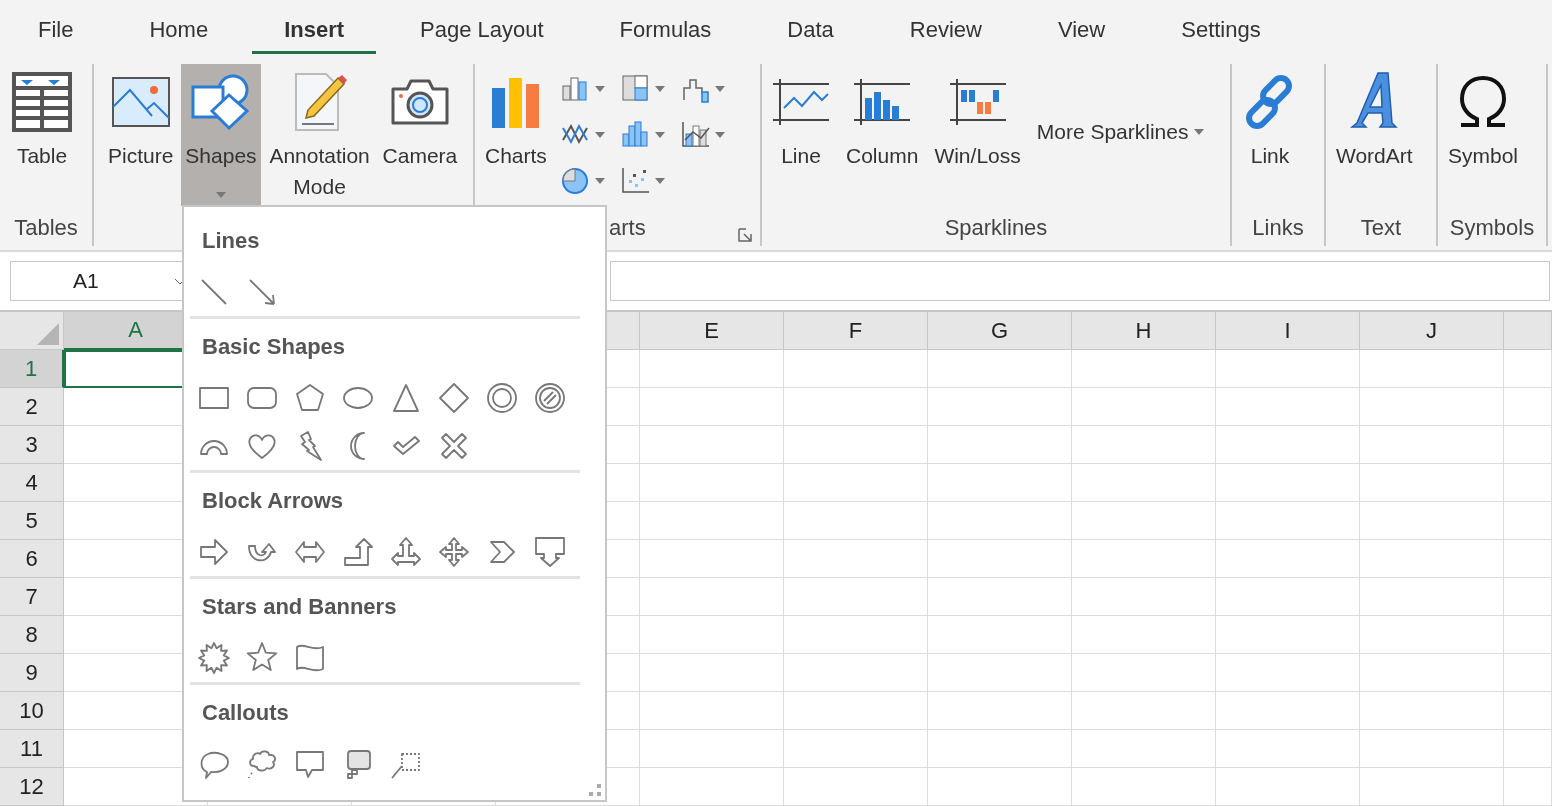 This screenshot has width=1552, height=806. Describe the element at coordinates (42, 133) in the screenshot. I see `ribbon-button: Table` at that location.